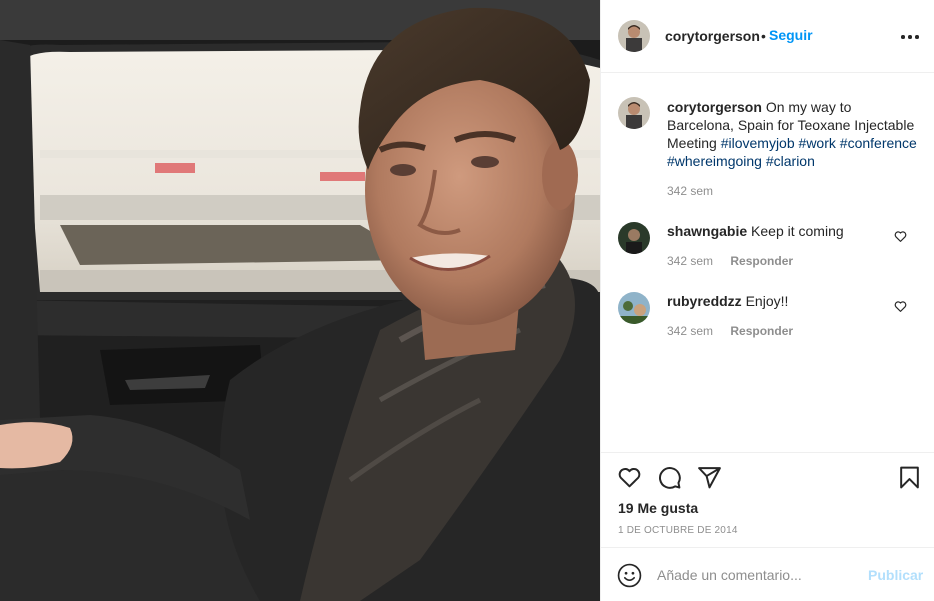 The width and height of the screenshot is (934, 601). What do you see at coordinates (767, 499) in the screenshot?
I see `post-actions: 19 Me gusta 1 DE OCTUBRE DE 2014` at bounding box center [767, 499].